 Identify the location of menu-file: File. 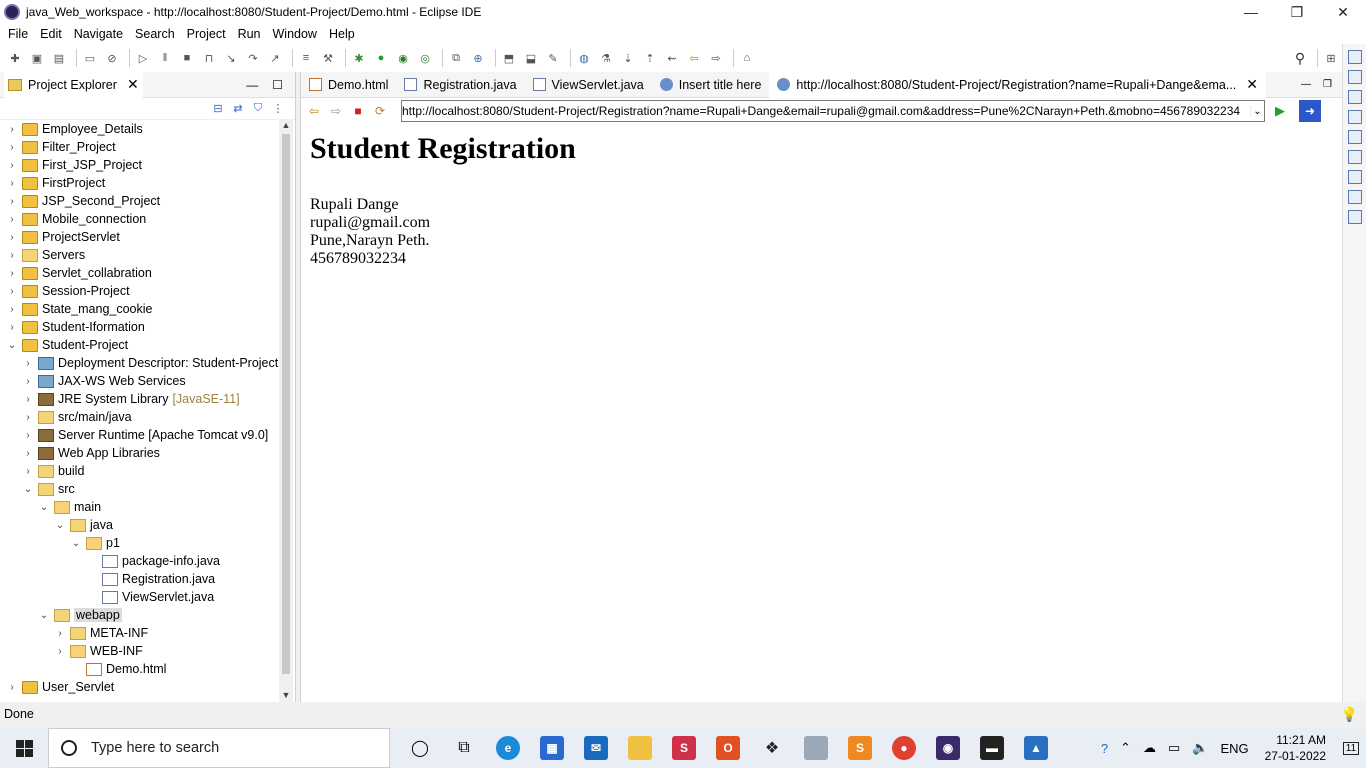
(18, 34).